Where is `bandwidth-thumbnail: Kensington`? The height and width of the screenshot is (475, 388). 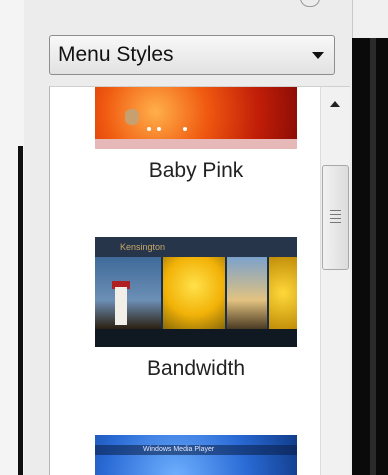 bandwidth-thumbnail: Kensington is located at coordinates (196, 292).